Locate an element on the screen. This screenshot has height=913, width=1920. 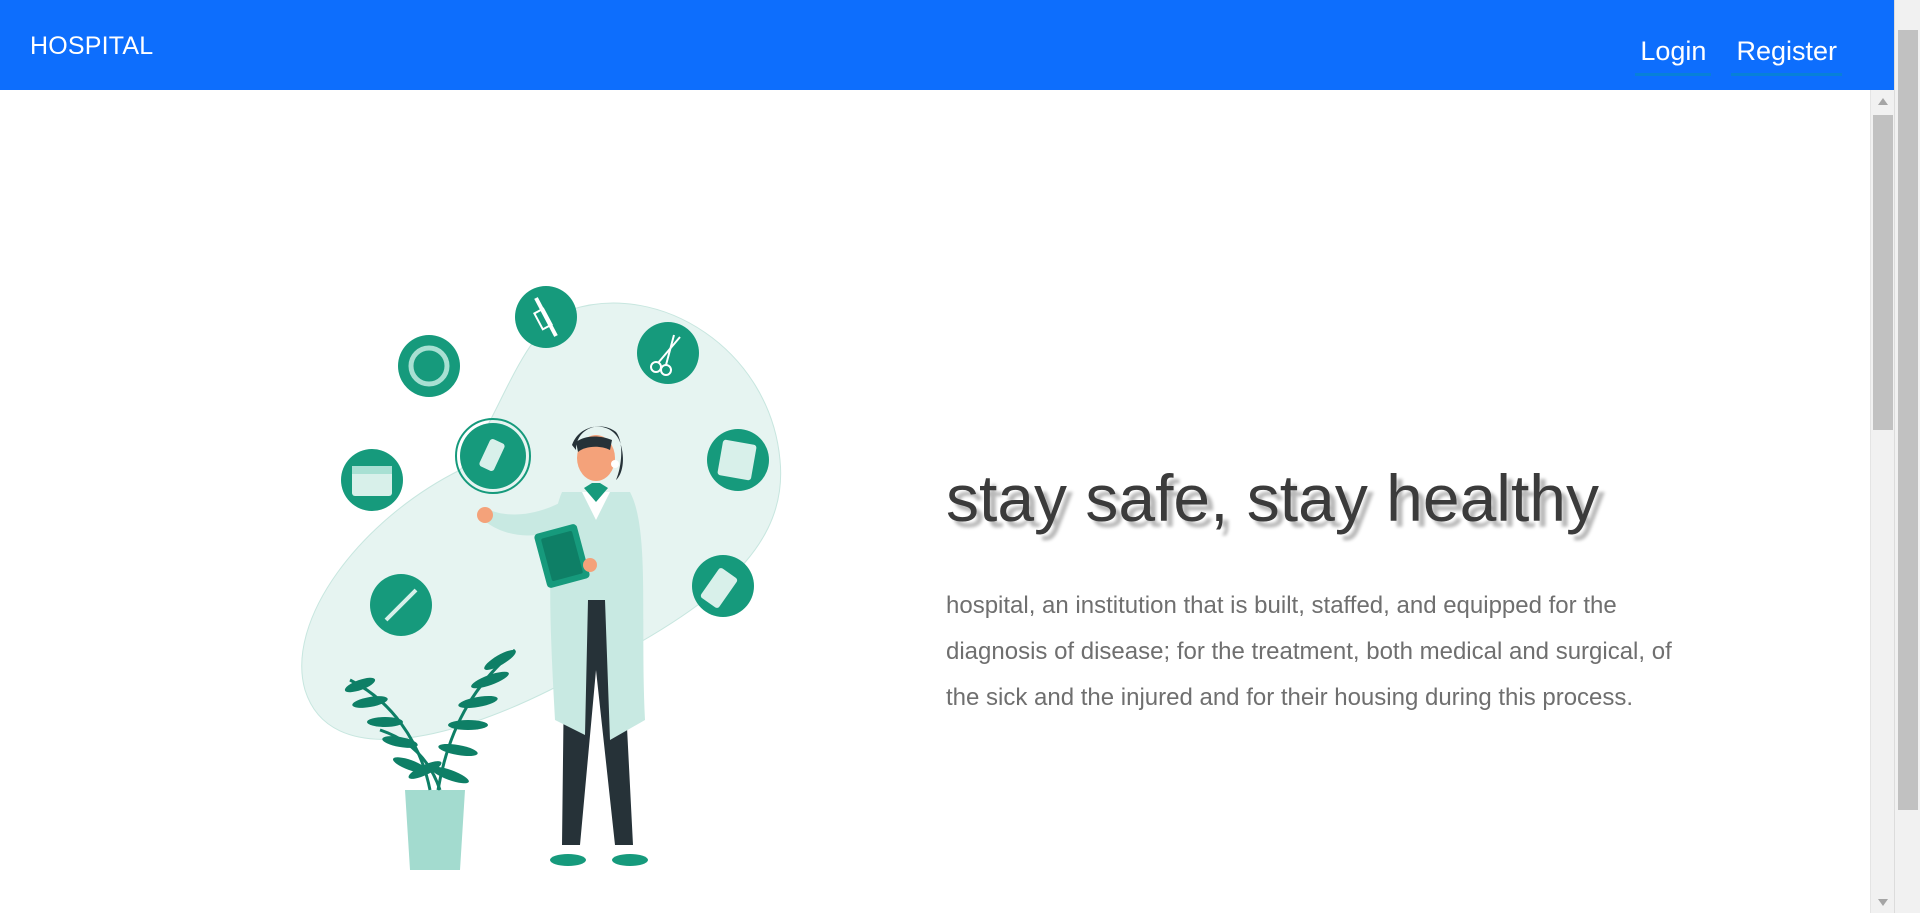
scroll-up-arrow-icon is located at coordinates (1883, 102).